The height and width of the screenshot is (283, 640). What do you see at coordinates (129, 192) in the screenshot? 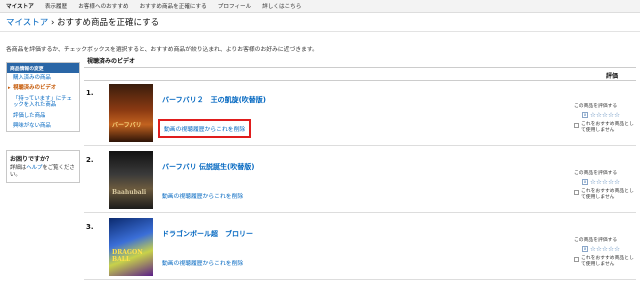
I see `poster-caption: Baahubali` at bounding box center [129, 192].